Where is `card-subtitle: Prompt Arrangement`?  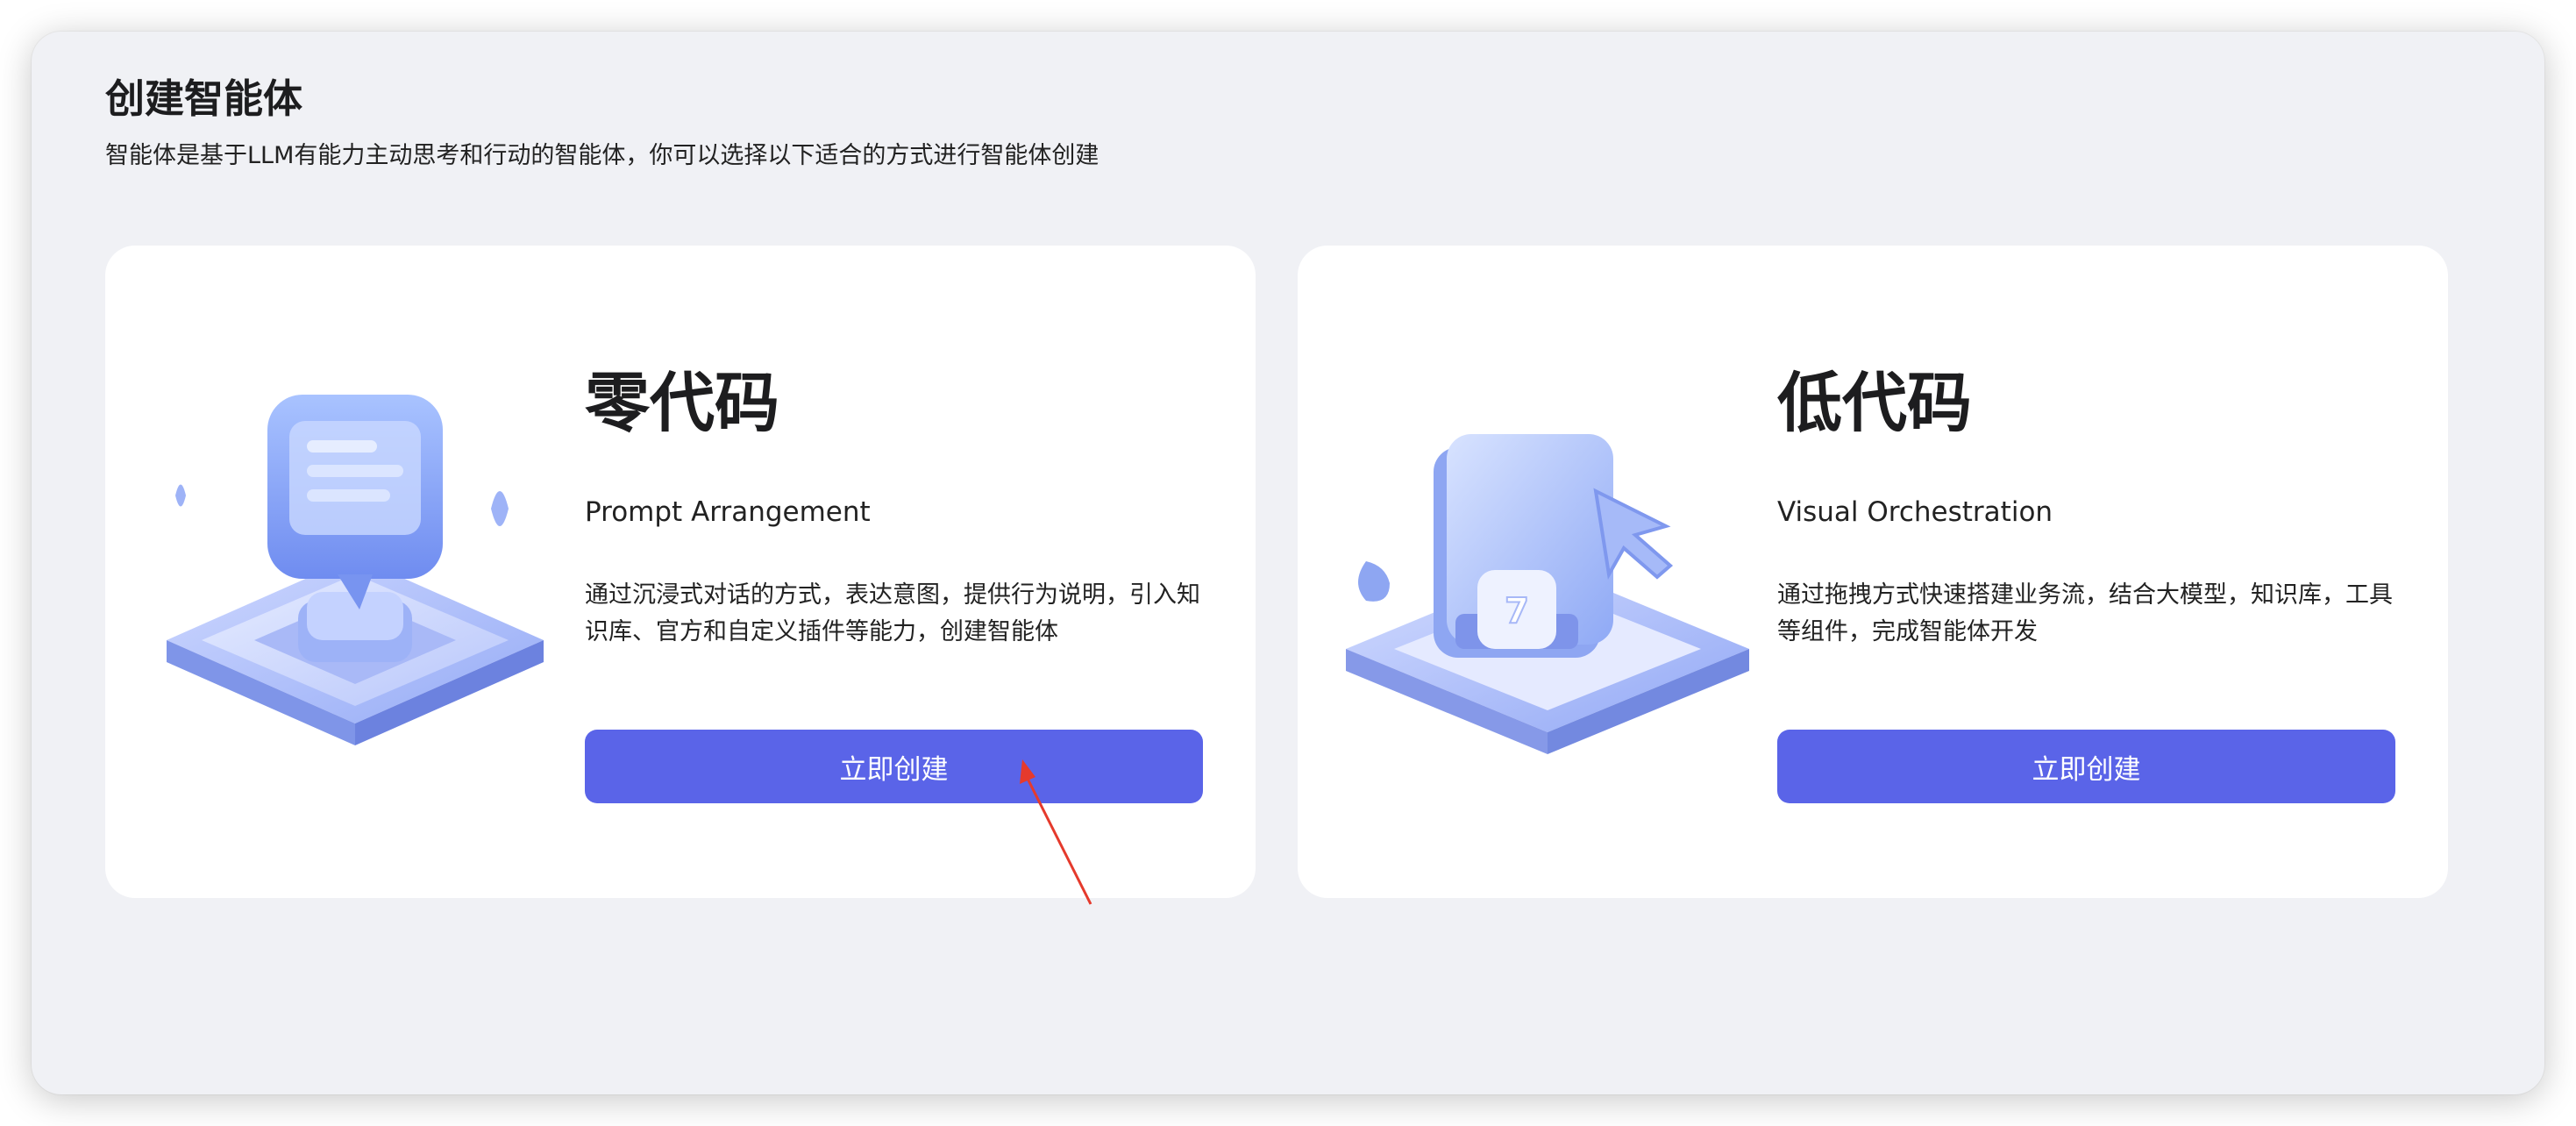
card-subtitle: Prompt Arrangement is located at coordinates (728, 512).